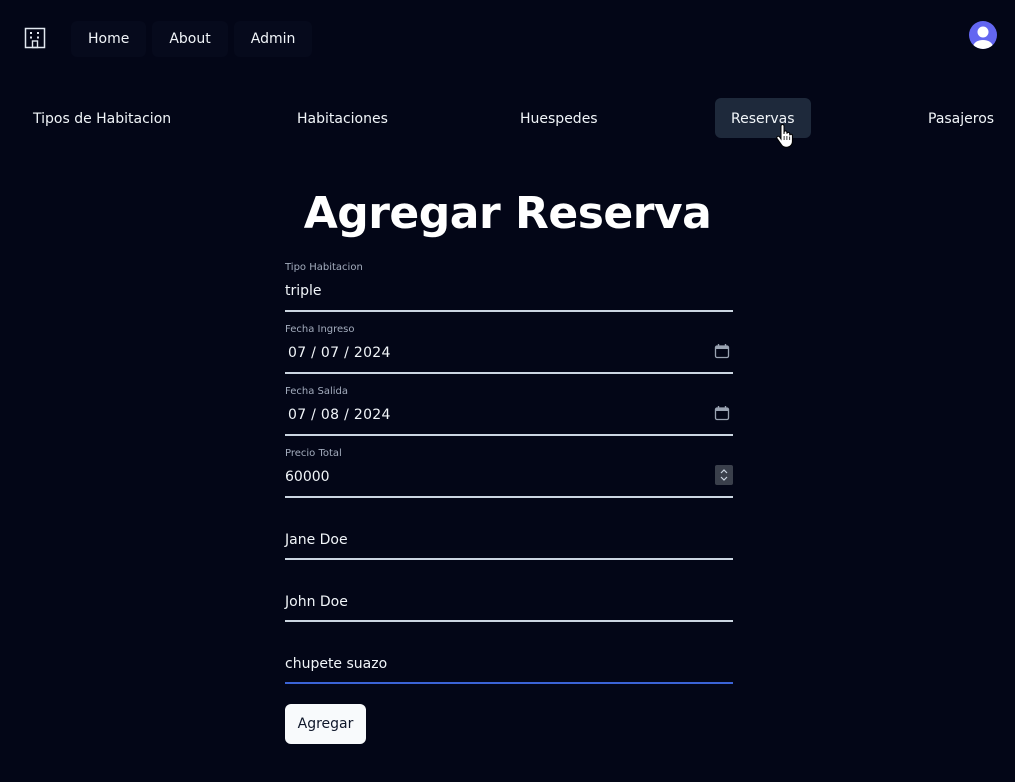  I want to click on fecha-ingreso-value: 07 / 07 / 2024, so click(339, 353).